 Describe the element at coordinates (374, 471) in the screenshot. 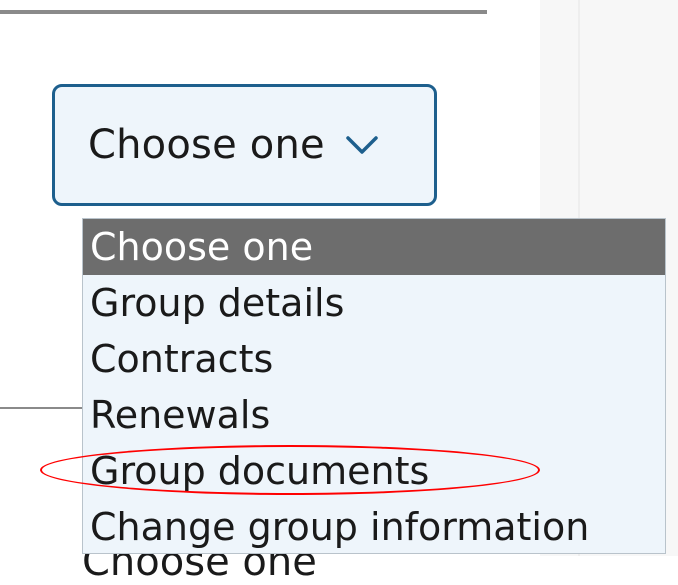

I see `option-group-documents: Group documents` at that location.